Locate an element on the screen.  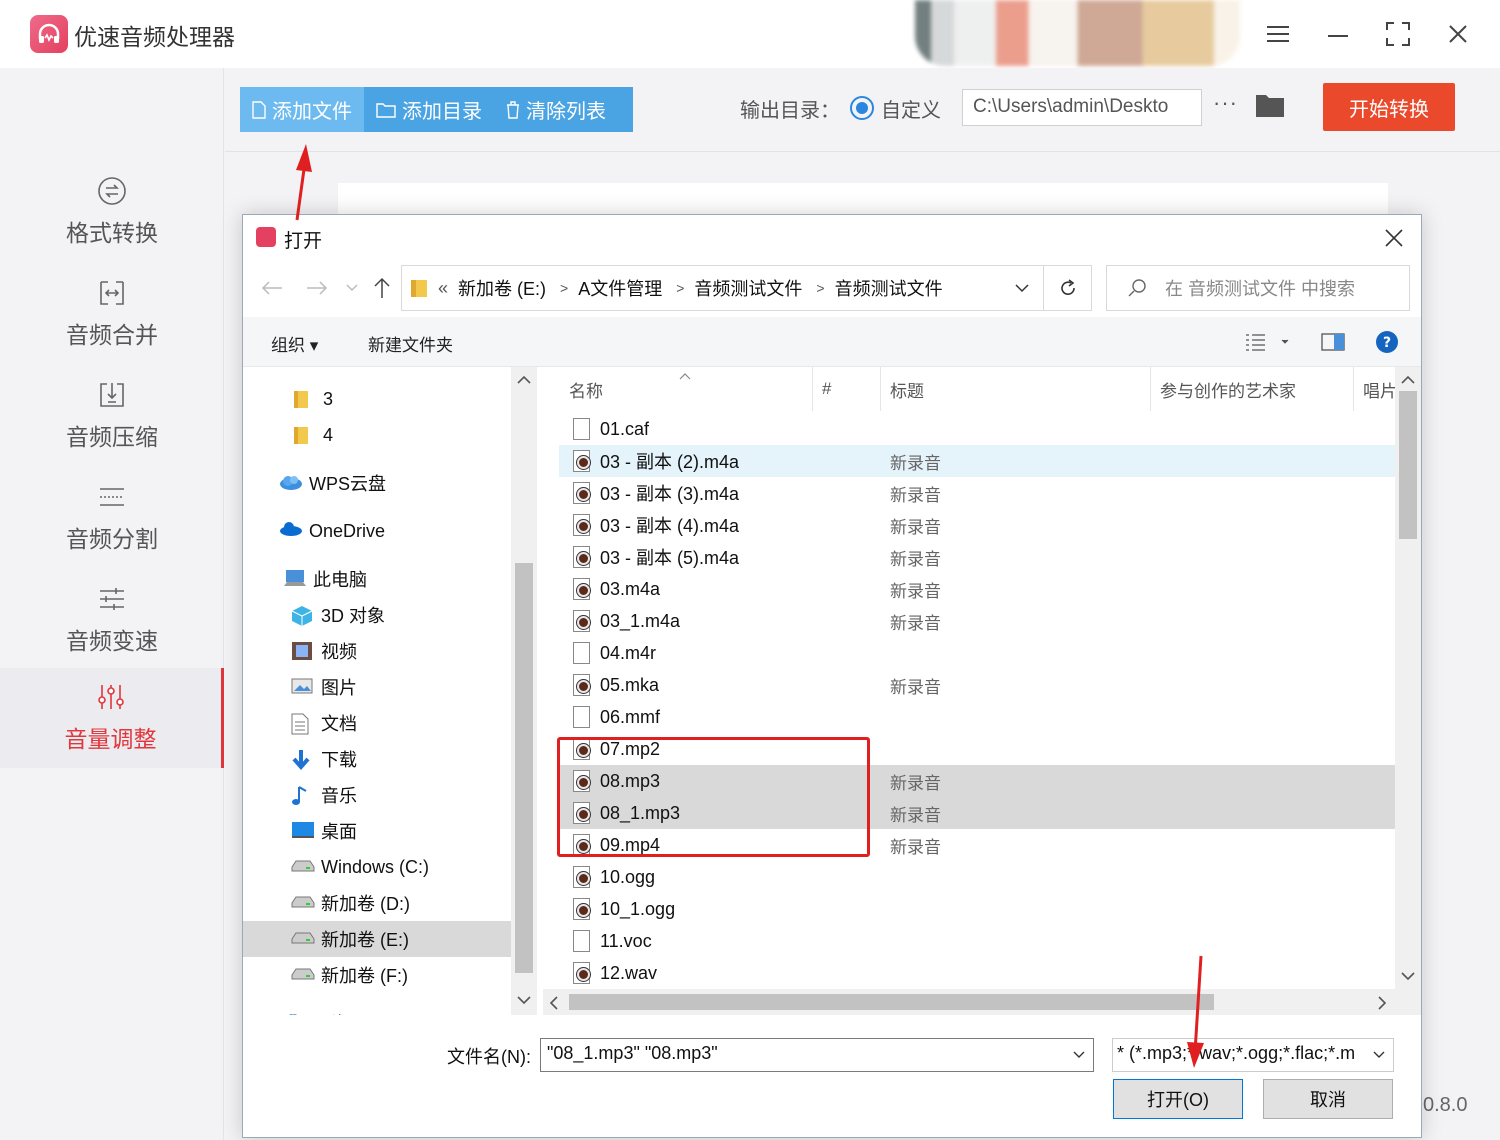
file-row: 03_1.m4a 新录音 is located at coordinates (977, 621).